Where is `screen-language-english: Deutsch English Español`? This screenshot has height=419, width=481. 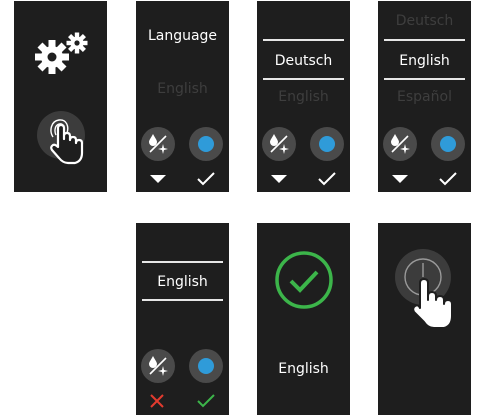 screen-language-english: Deutsch English Español is located at coordinates (424, 96).